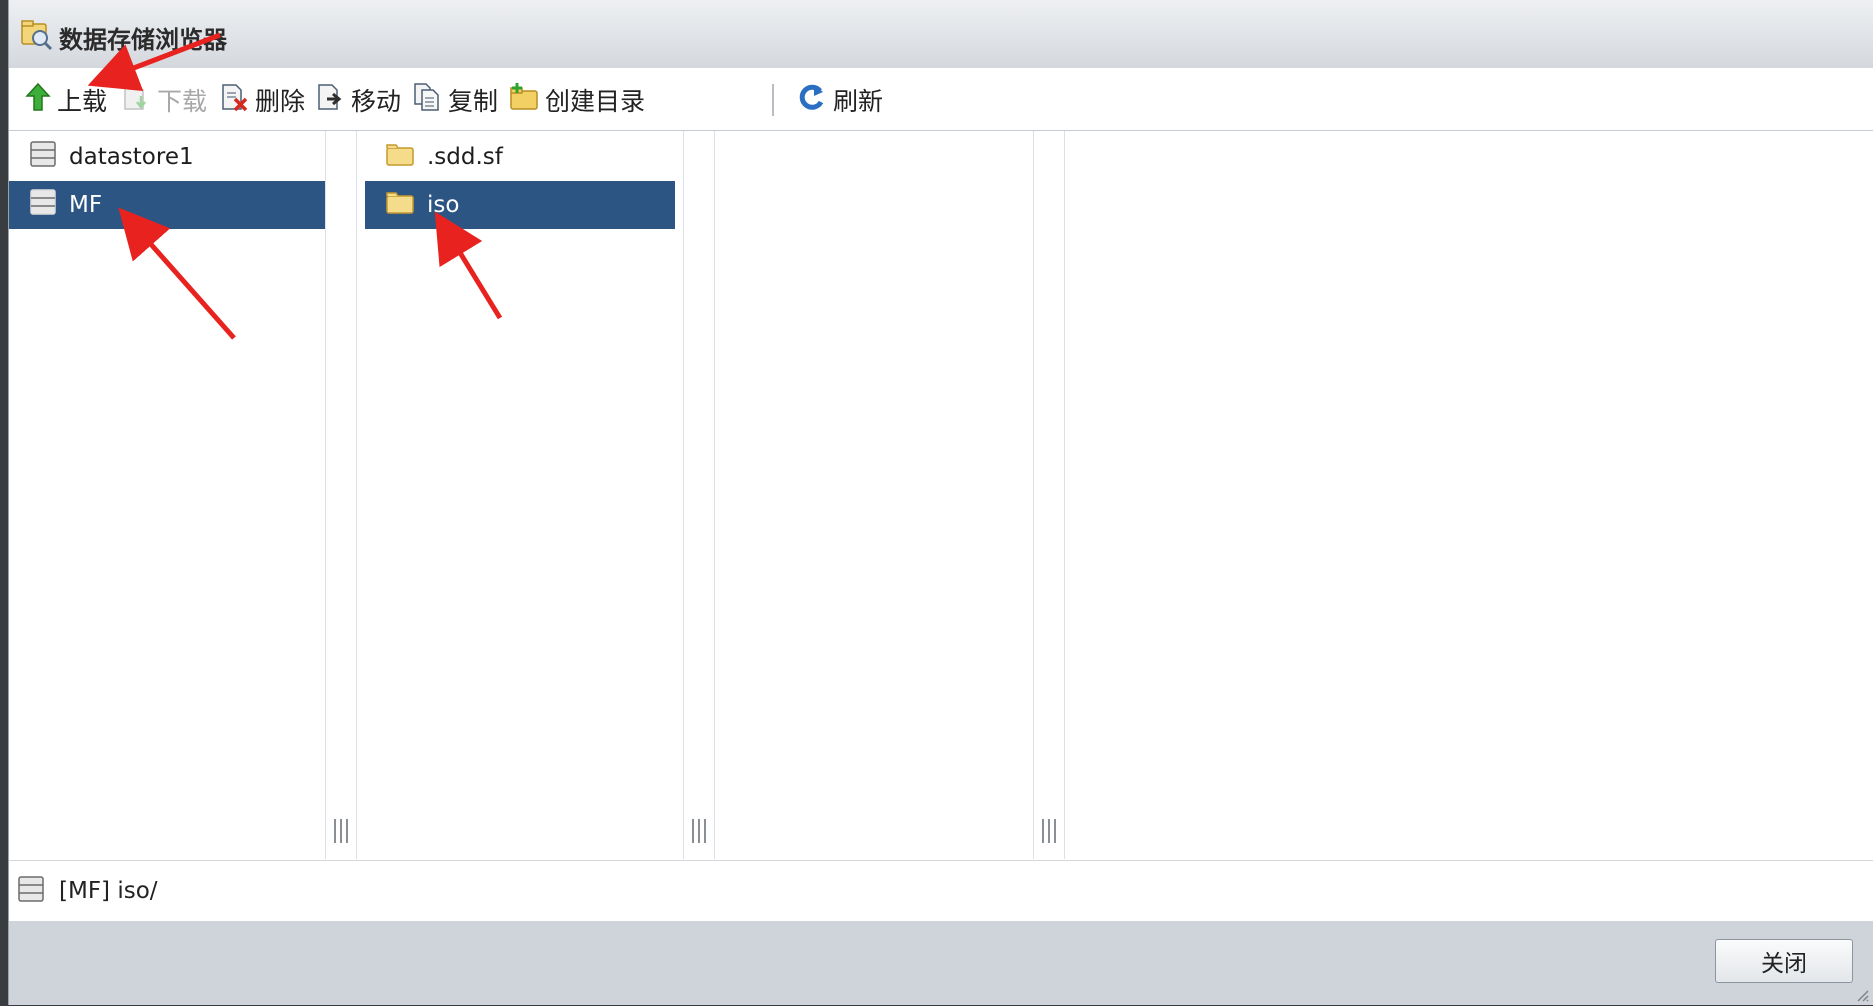  I want to click on path-bar: [MF] iso/, so click(941, 891).